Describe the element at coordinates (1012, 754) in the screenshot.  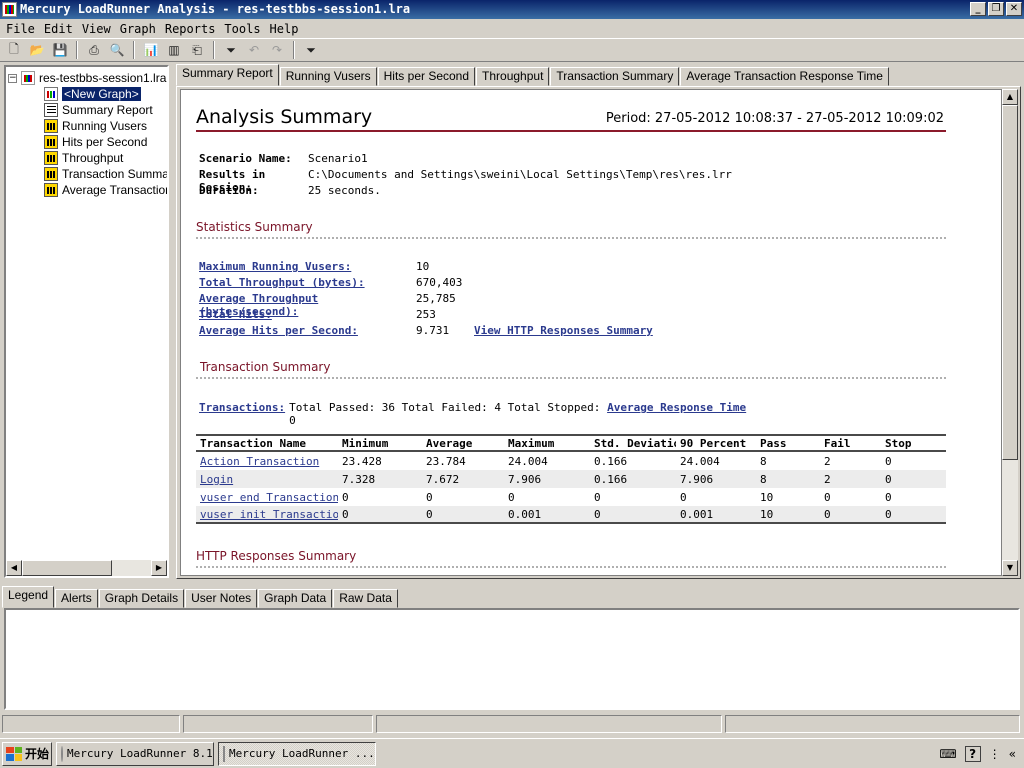
I see `tray-expand-icon: «` at that location.